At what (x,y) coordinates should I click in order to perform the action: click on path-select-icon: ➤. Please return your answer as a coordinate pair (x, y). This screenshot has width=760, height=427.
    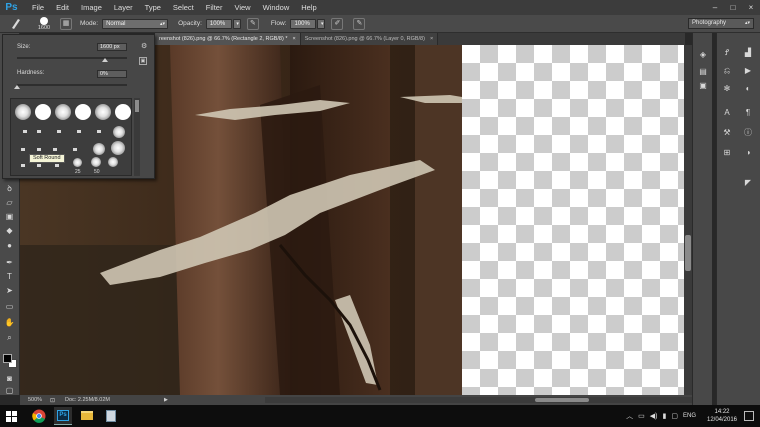
    Looking at the image, I should click on (9, 290).